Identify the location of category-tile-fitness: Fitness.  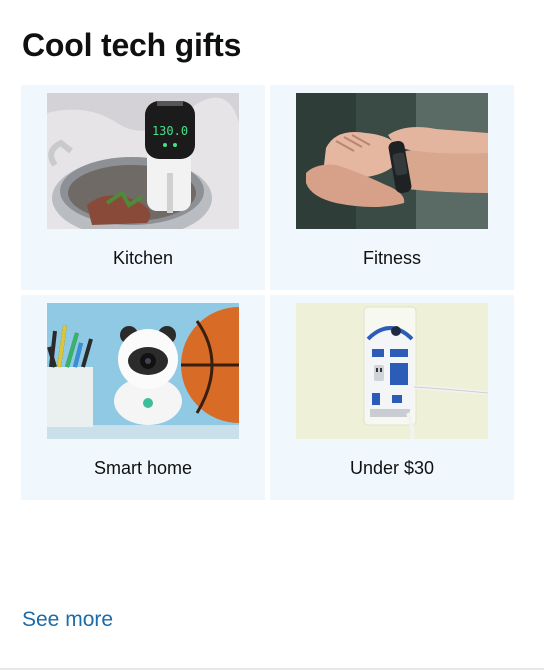
(392, 187).